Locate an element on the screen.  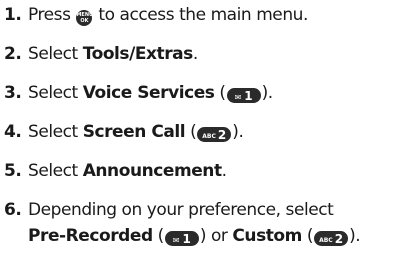
step-text: Select Announcement. is located at coordinates (127, 171).